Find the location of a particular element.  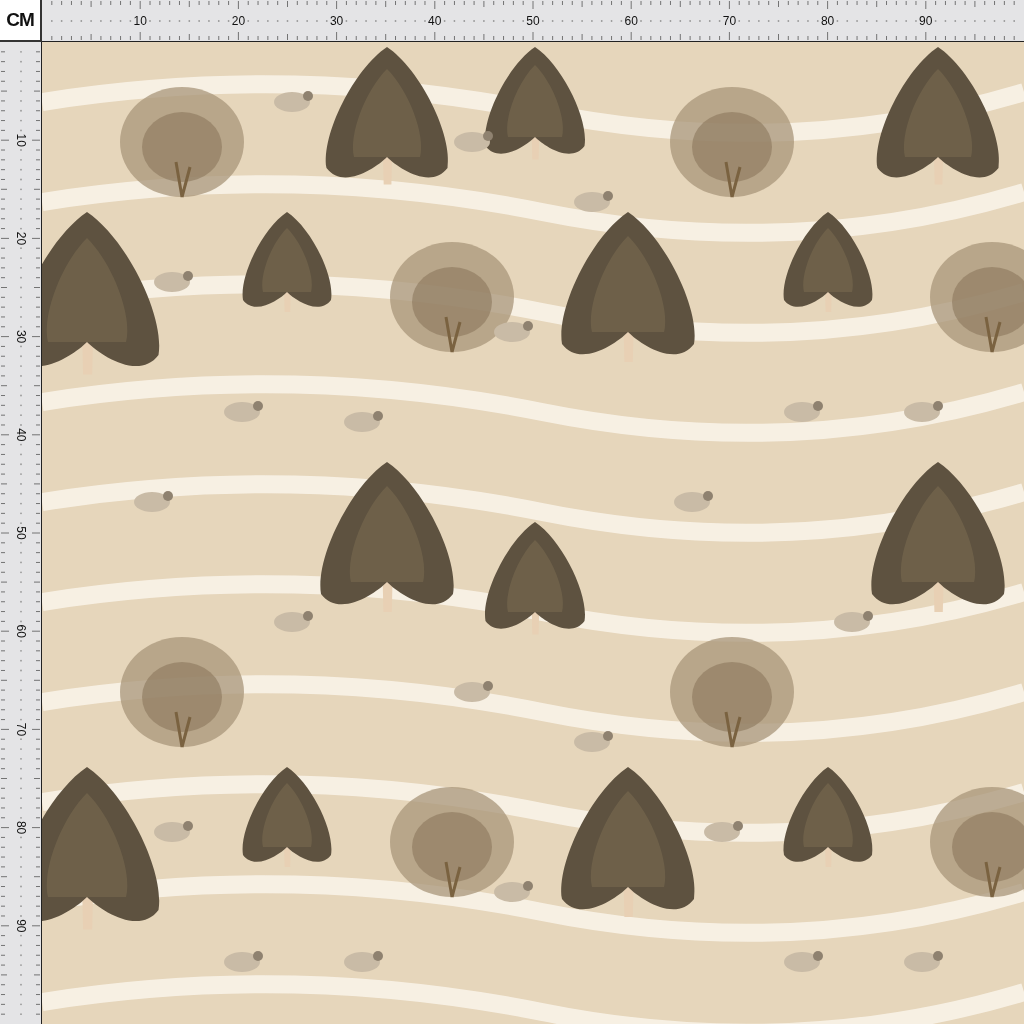

unit-label: CM is located at coordinates (21, 21).